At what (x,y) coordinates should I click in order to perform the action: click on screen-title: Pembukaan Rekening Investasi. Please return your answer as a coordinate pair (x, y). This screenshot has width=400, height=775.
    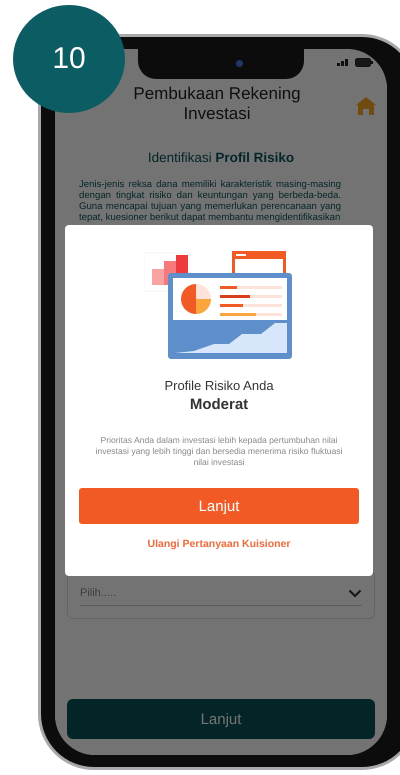
    Looking at the image, I should click on (217, 104).